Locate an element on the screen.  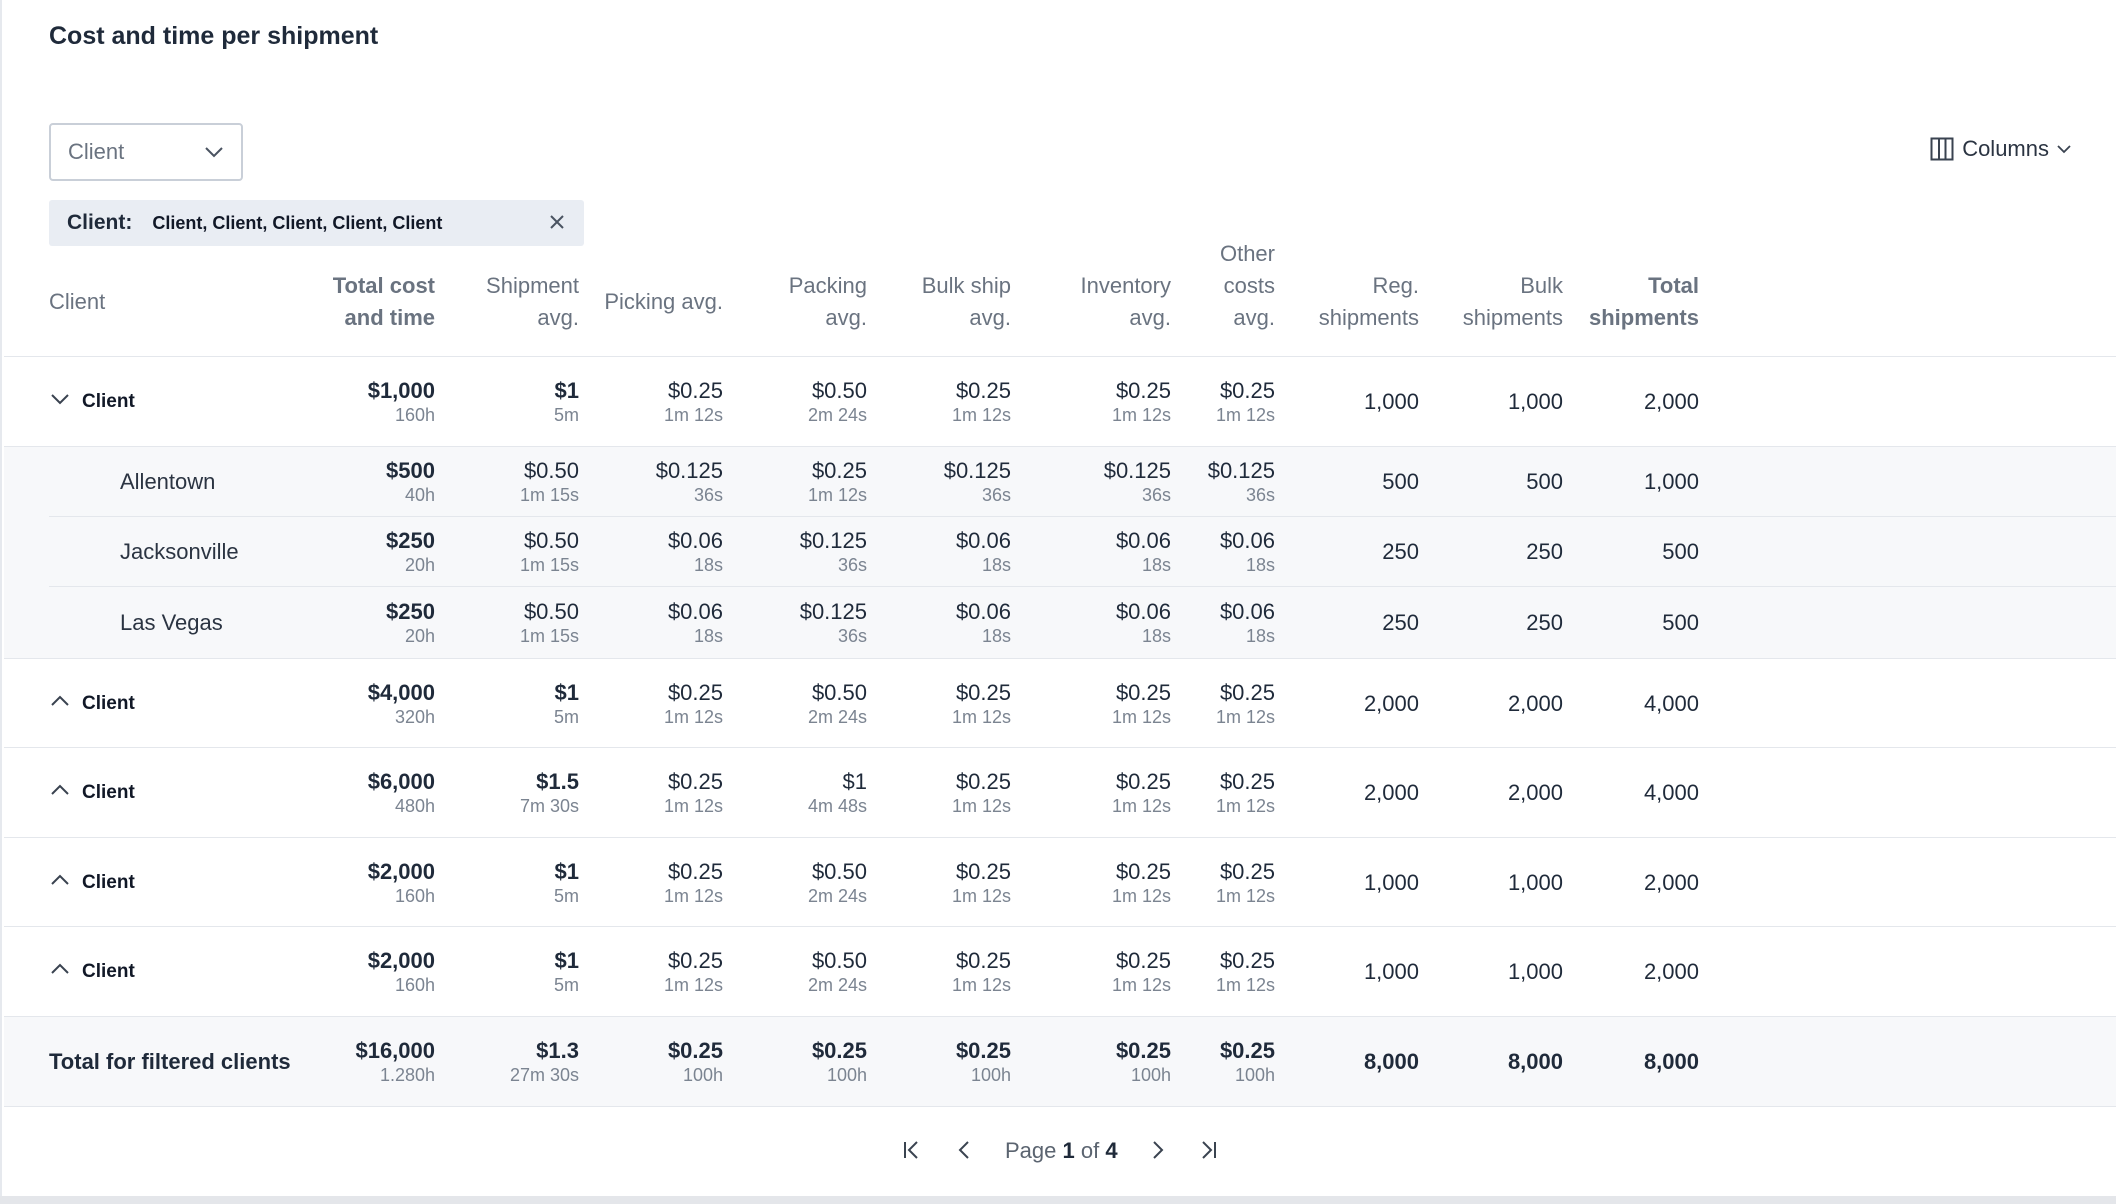
cell-pick: $0.25 1m 12s is located at coordinates (693, 971).